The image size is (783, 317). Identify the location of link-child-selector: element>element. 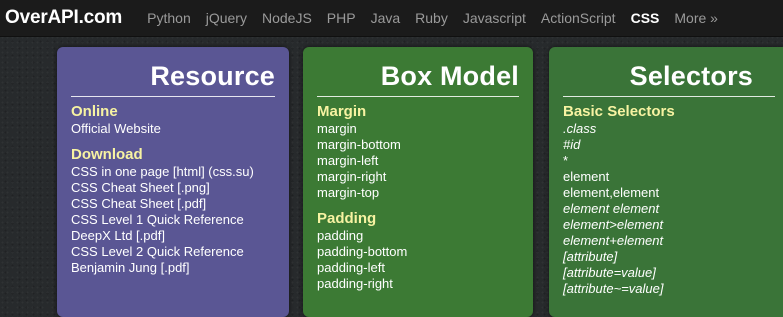
(669, 225).